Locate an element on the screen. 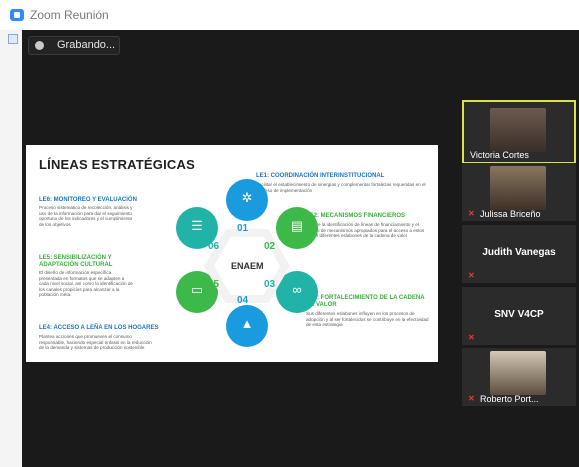 This screenshot has height=467, width=579. participant-tile-victoria: Victoria Cortes is located at coordinates (519, 132).